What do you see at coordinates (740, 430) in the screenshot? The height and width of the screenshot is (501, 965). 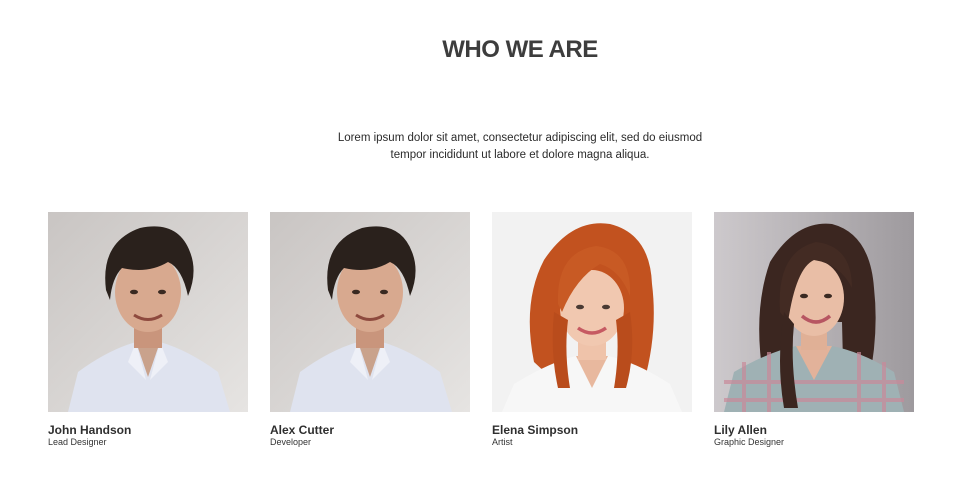 I see `member-name: Lily Allen` at bounding box center [740, 430].